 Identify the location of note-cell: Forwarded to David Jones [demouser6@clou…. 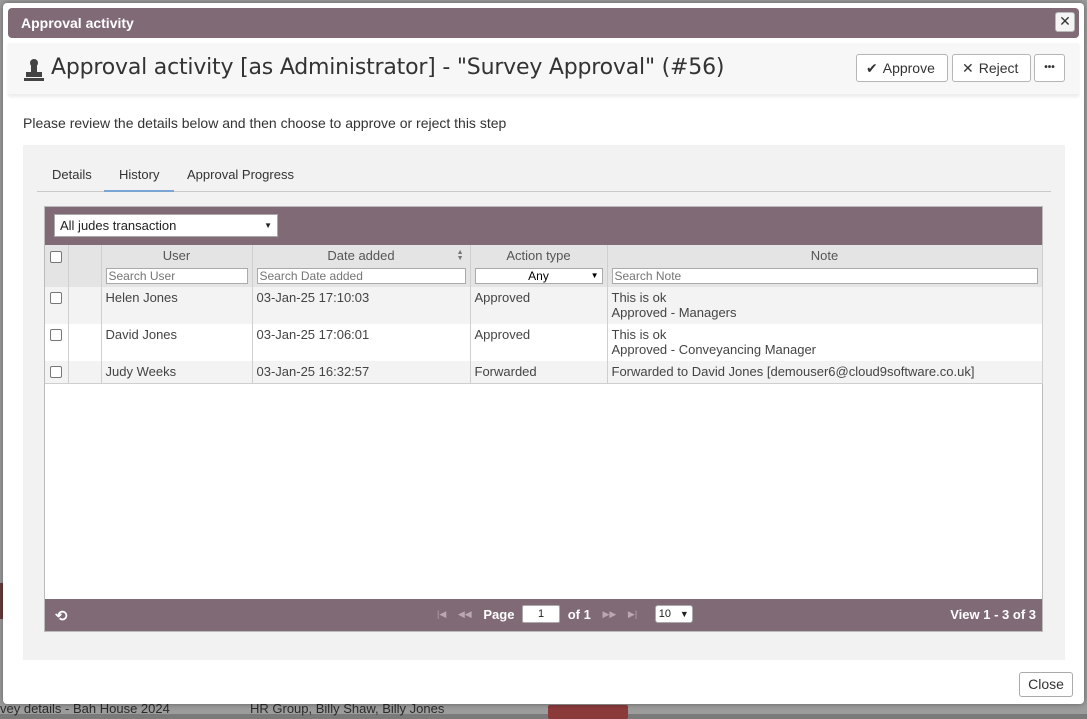
(825, 372).